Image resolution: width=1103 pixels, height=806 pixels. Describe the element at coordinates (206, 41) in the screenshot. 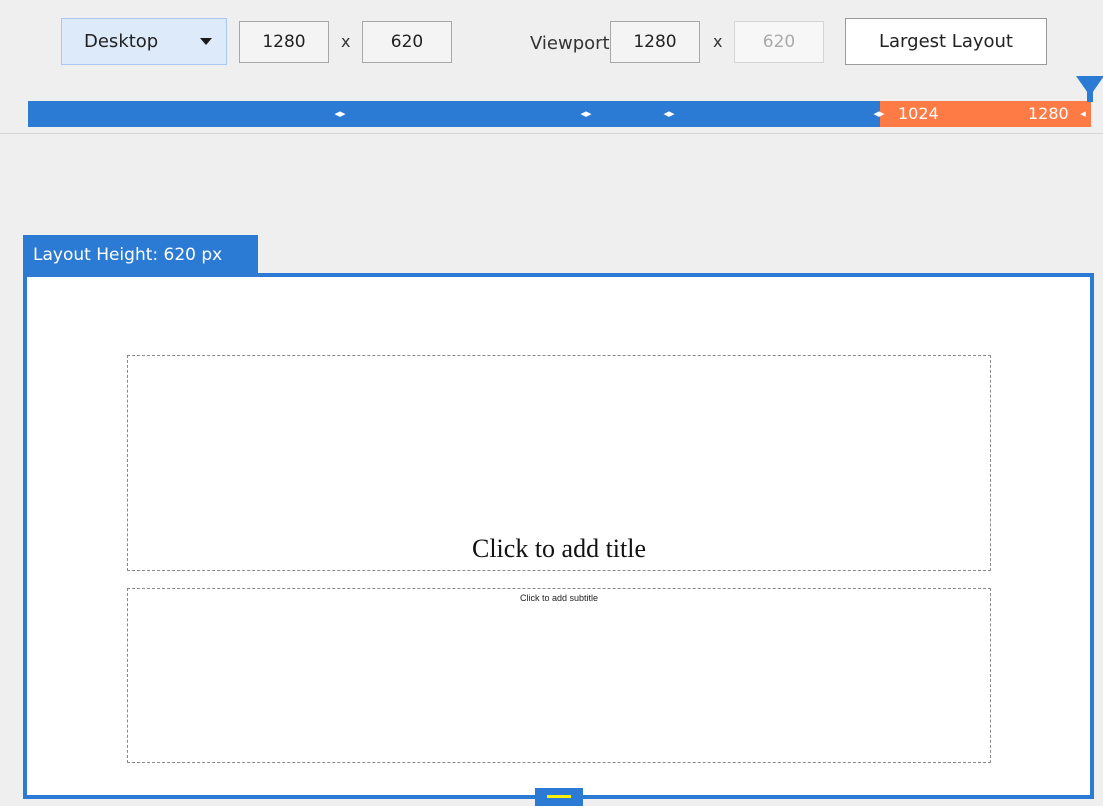

I see `chevron-down-icon` at that location.